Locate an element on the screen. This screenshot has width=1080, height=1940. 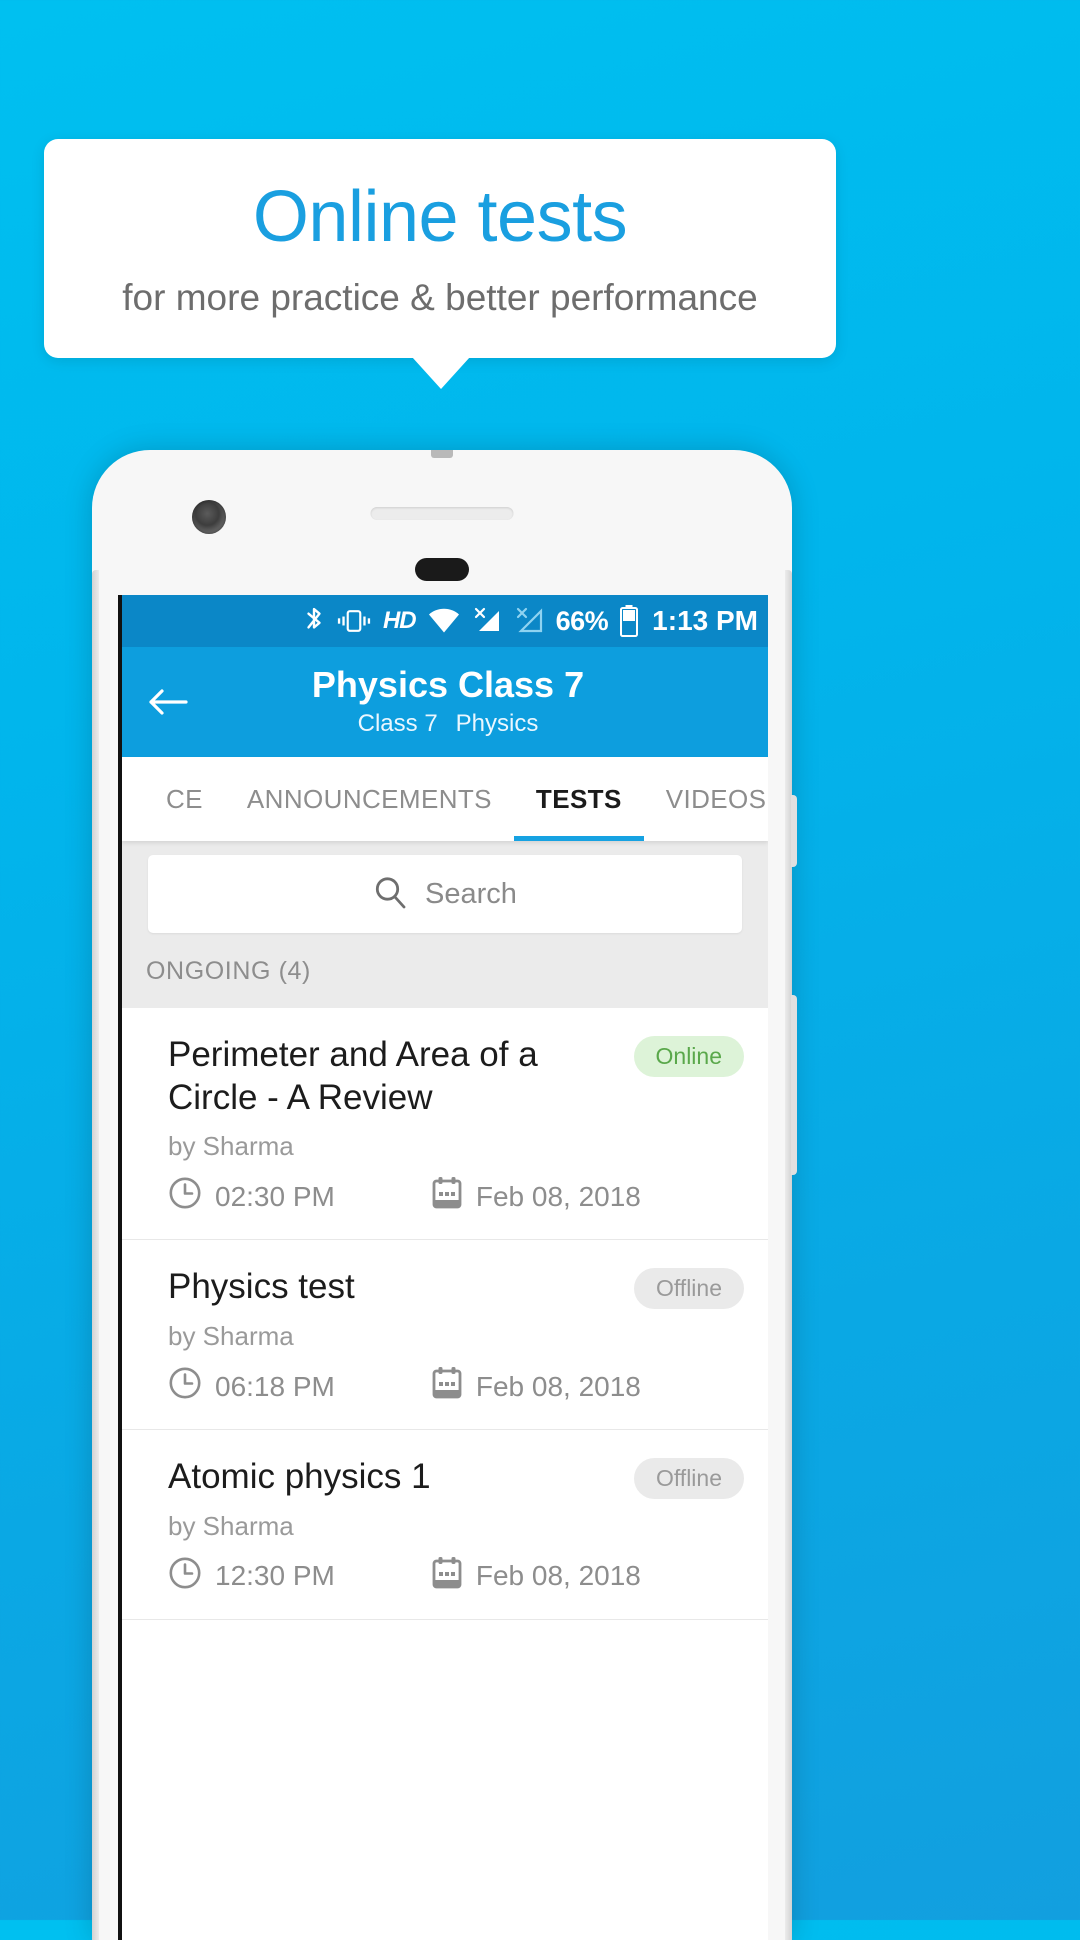
search-zone: Search is located at coordinates (445, 896).